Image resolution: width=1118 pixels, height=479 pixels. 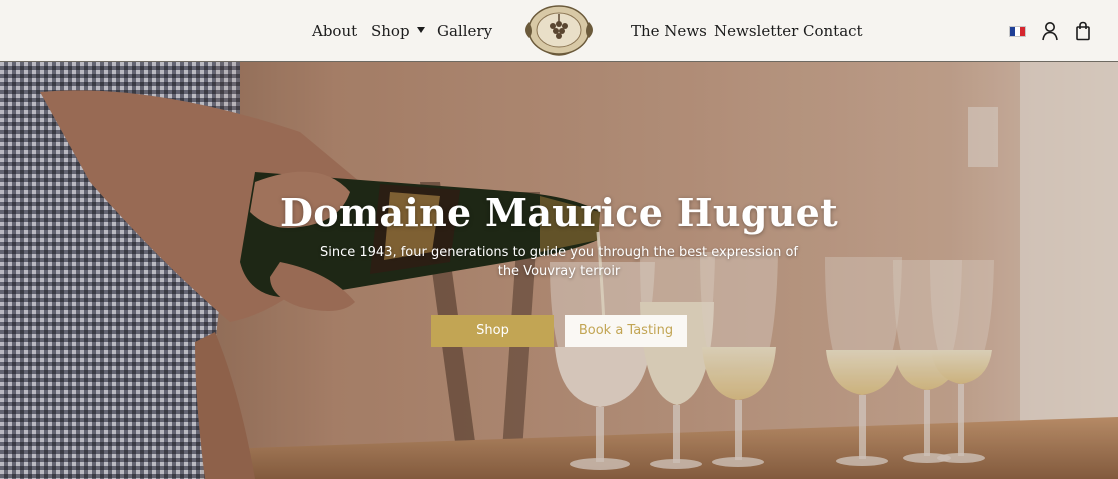 What do you see at coordinates (669, 31) in the screenshot?
I see `nav-the-news: The News` at bounding box center [669, 31].